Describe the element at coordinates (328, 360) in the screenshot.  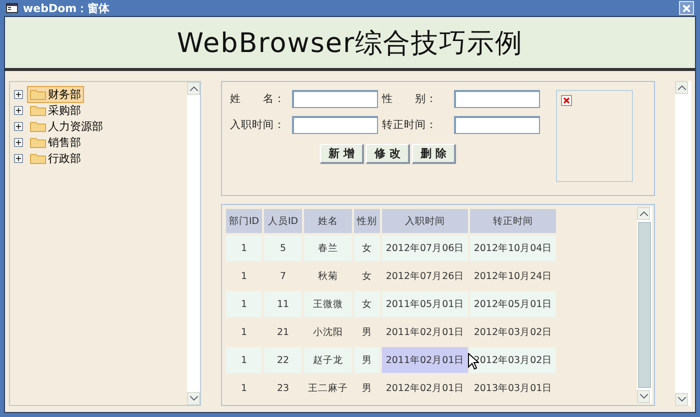
I see `table-cell: 赵子龙` at that location.